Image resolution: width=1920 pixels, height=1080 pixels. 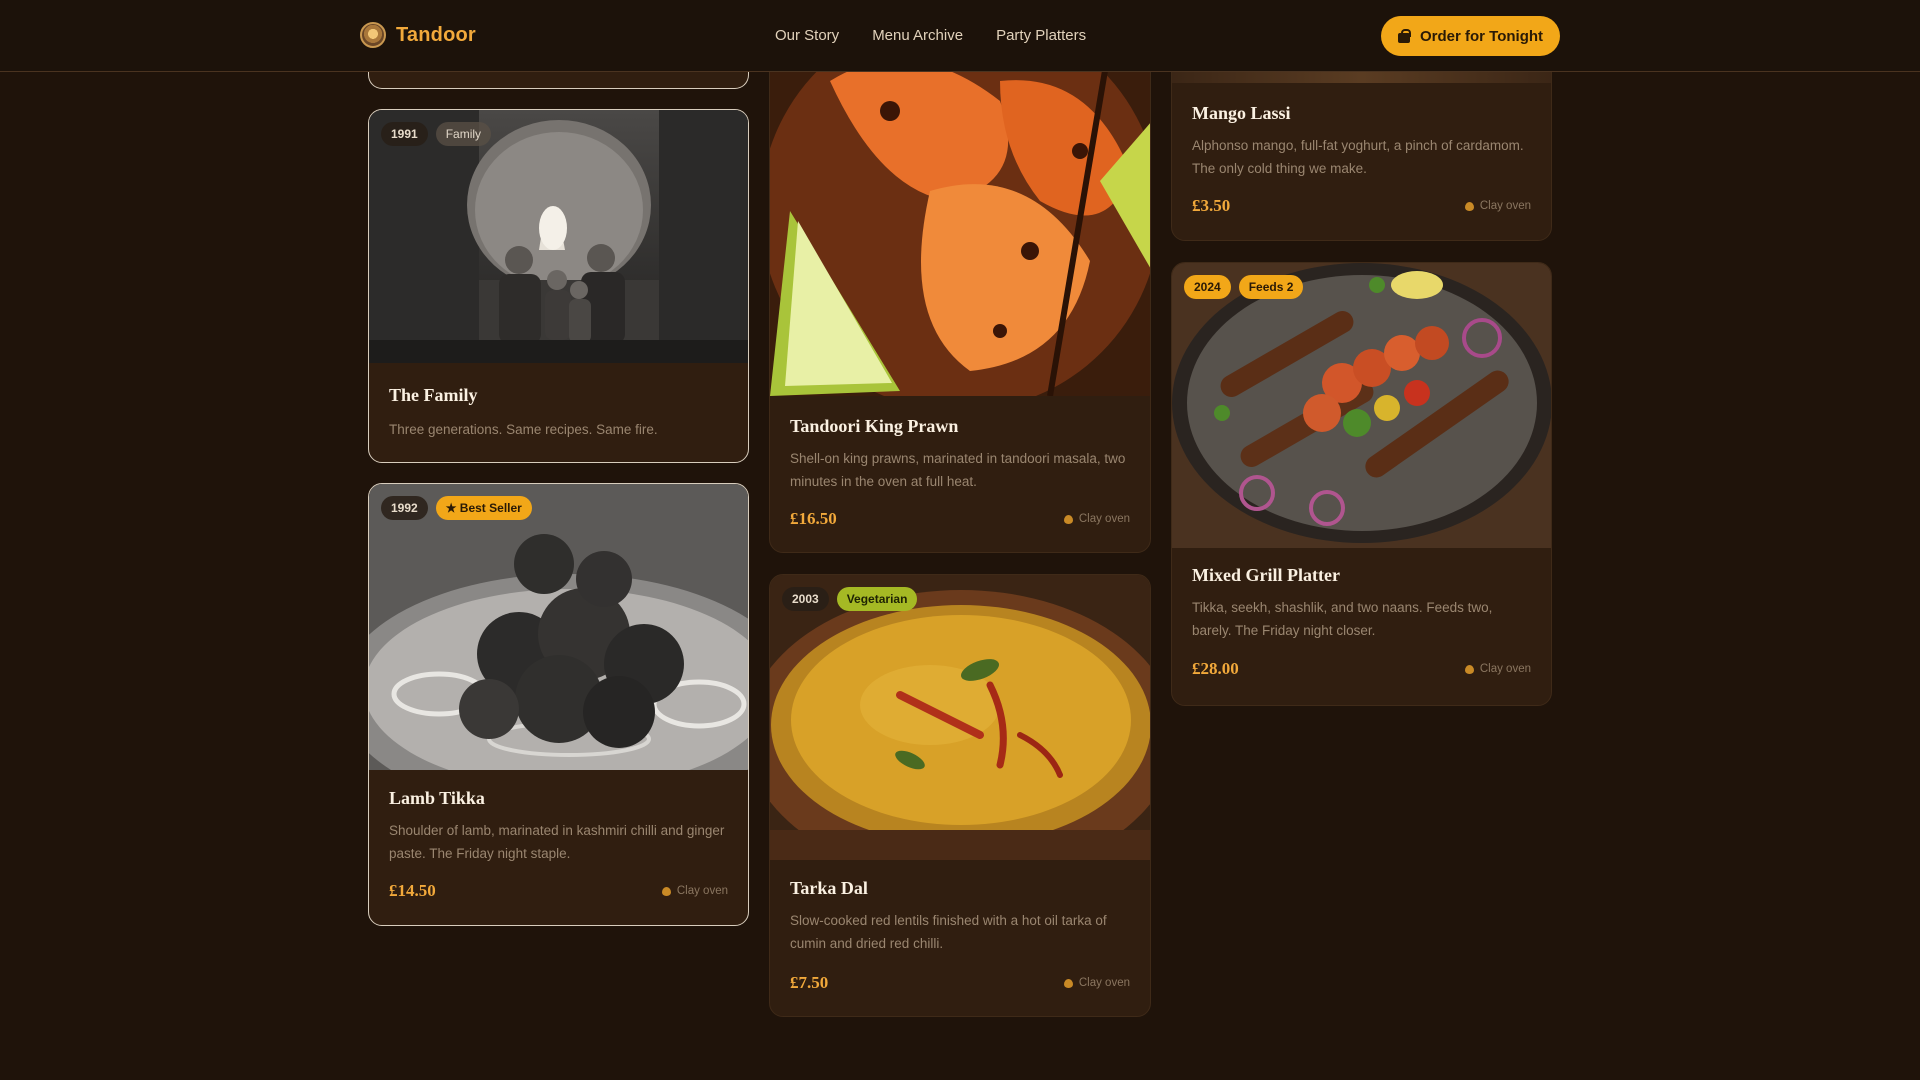 What do you see at coordinates (1481, 36) in the screenshot?
I see `order-button-label: Order for Tonight` at bounding box center [1481, 36].